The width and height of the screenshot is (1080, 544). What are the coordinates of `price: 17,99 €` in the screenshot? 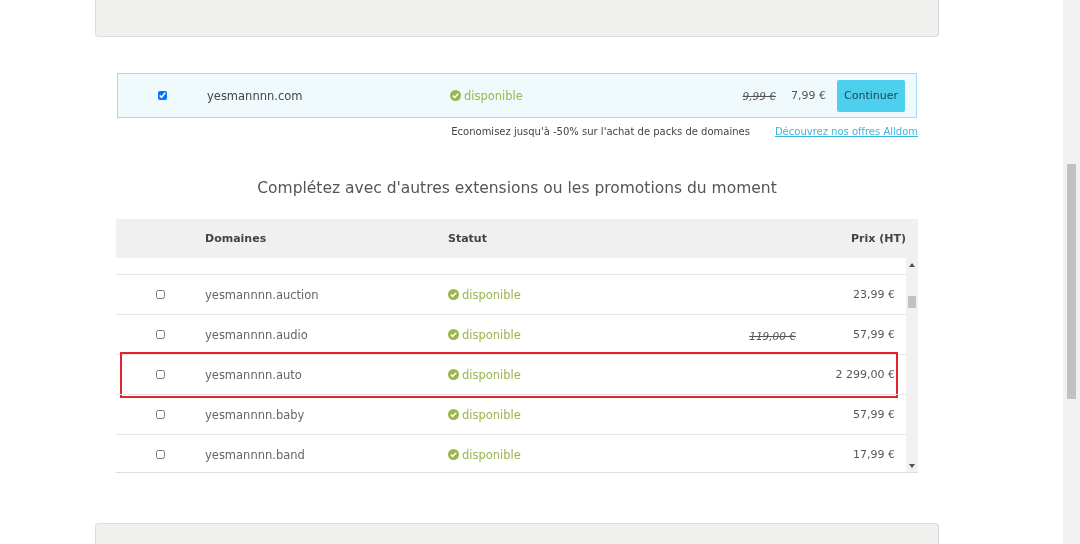 It's located at (873, 454).